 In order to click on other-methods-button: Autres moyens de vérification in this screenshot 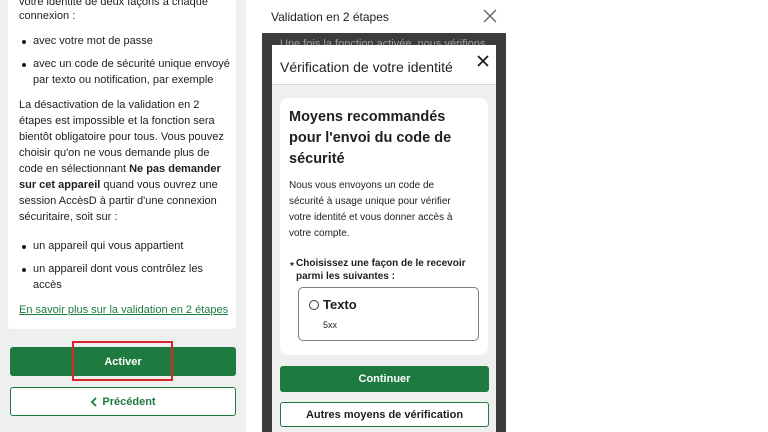, I will do `click(384, 414)`.